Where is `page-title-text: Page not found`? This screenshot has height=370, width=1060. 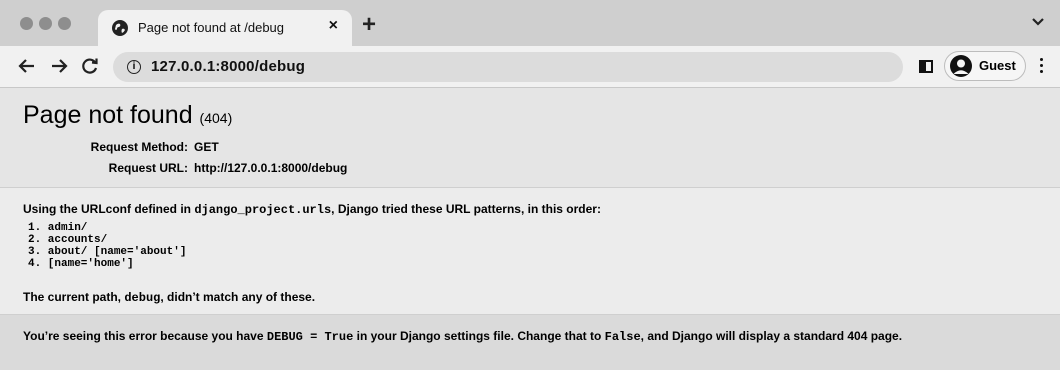 page-title-text: Page not found is located at coordinates (108, 115).